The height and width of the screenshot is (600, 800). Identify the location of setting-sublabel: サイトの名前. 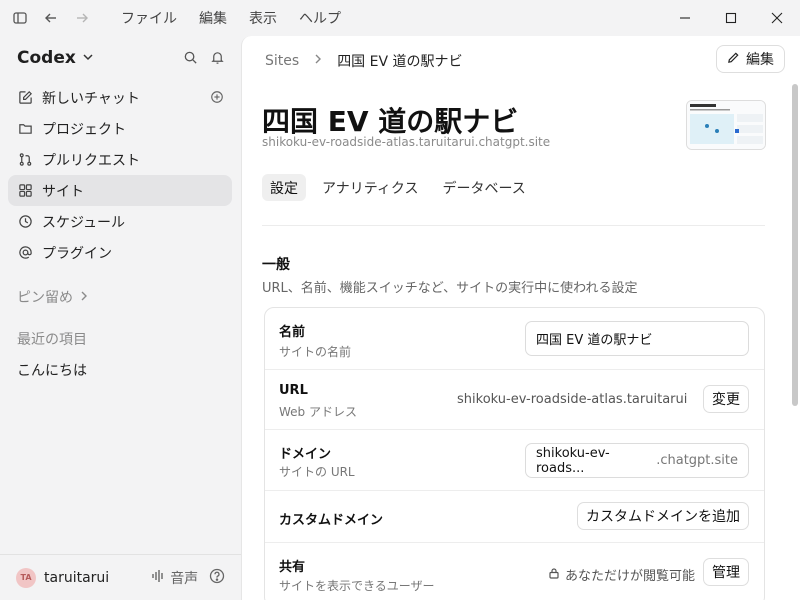
(315, 352).